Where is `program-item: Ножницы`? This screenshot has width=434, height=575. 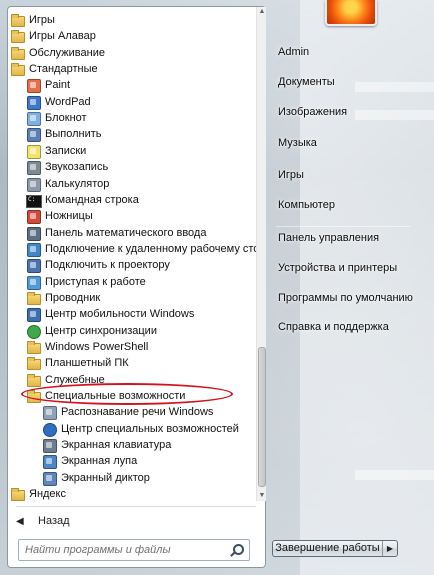 program-item: Ножницы is located at coordinates (132, 216).